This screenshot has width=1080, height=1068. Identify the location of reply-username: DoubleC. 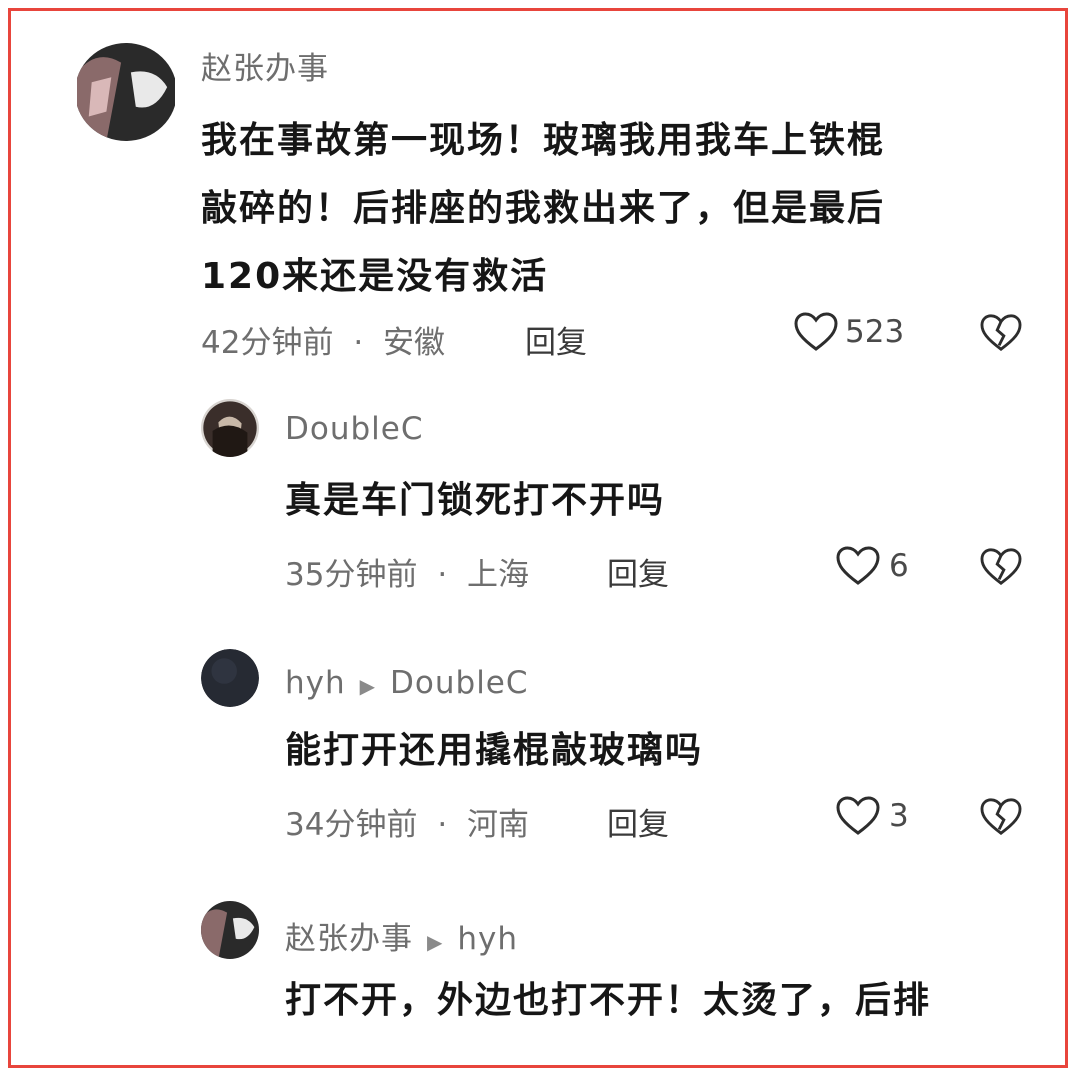
(354, 429).